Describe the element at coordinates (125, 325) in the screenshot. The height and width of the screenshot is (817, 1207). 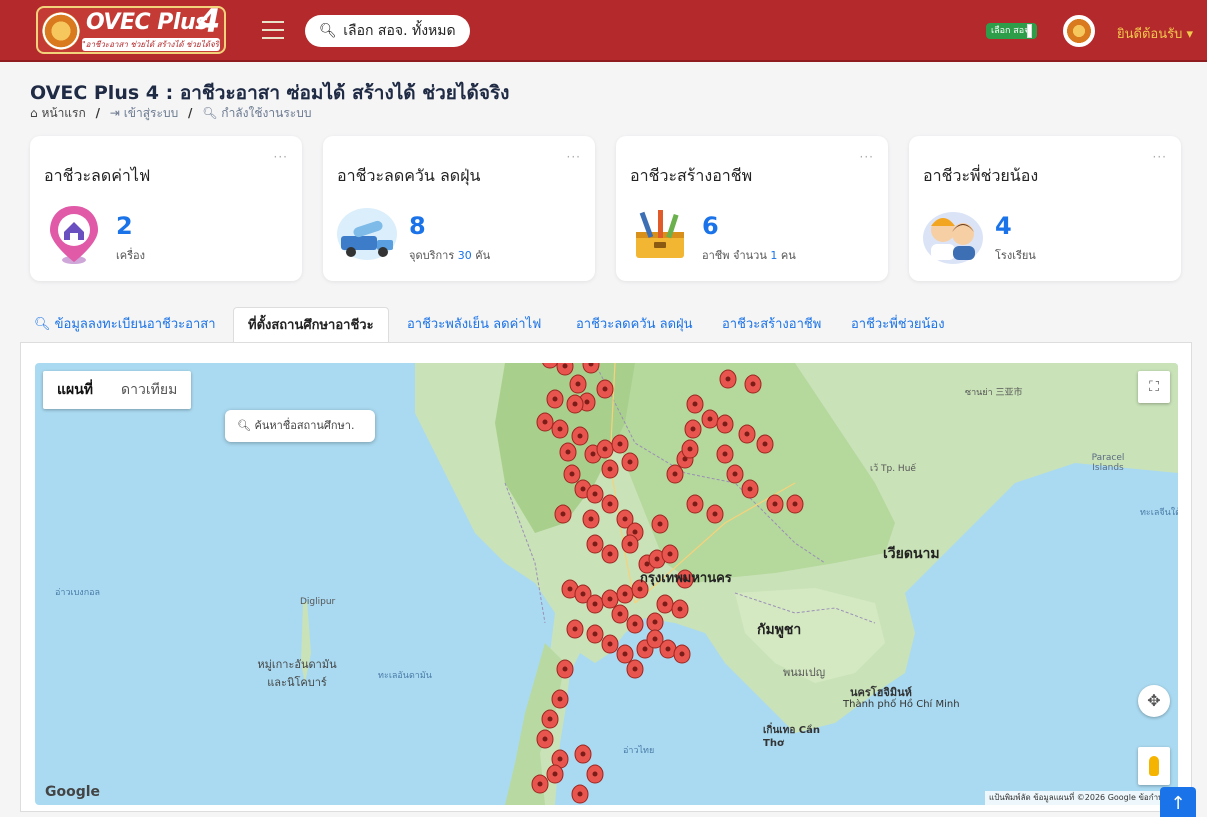
I see `tab-registration: 🔍︎ ข้อมูลลงทะเบียนอาชีวะอาสา` at that location.